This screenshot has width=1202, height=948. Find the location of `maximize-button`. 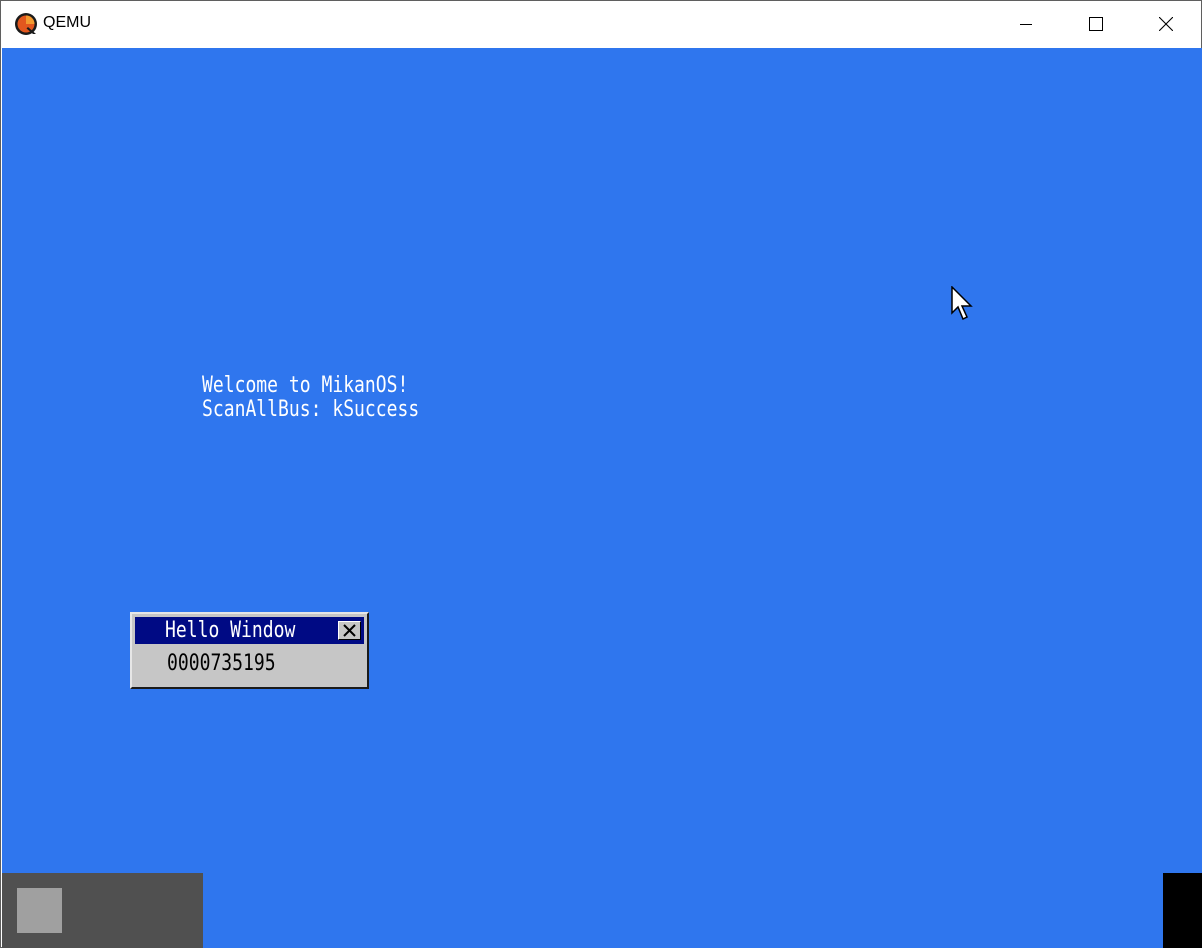

maximize-button is located at coordinates (1096, 24).